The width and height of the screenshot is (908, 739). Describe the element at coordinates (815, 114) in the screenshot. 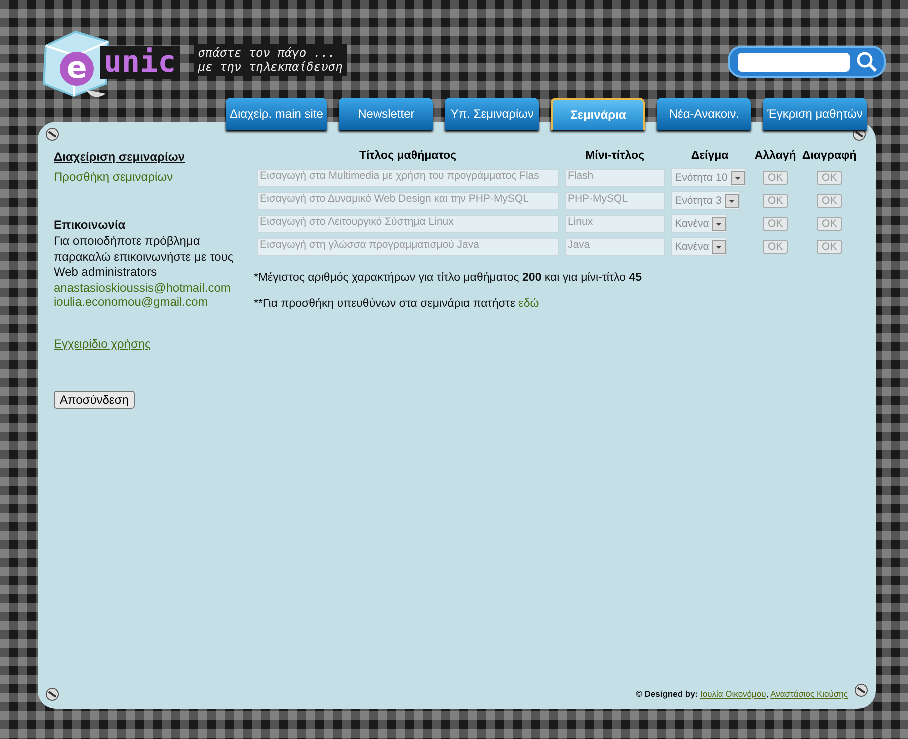

I see `nav-tab: Έγκριση μαθητών` at that location.